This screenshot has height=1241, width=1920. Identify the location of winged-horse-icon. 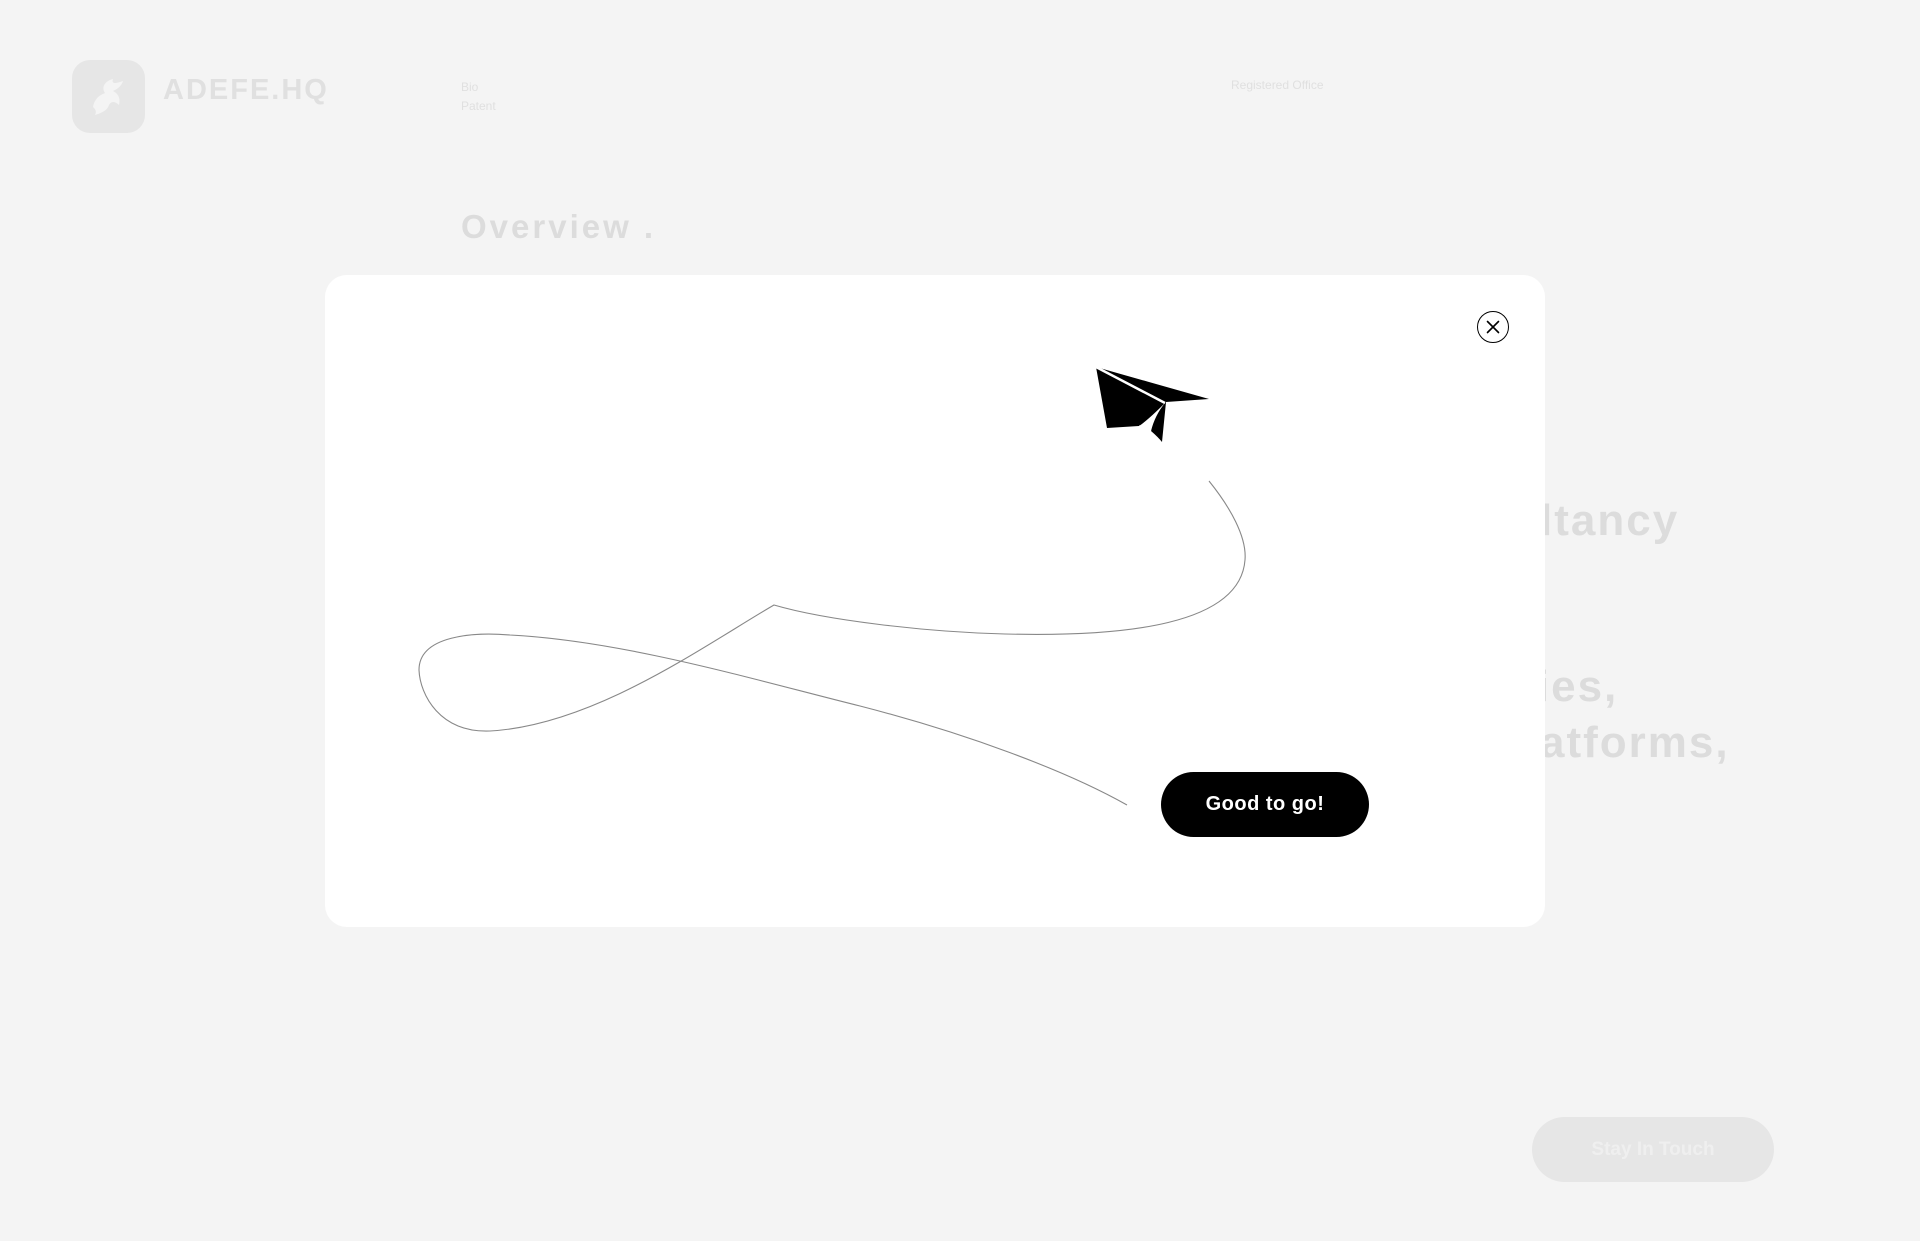
(107, 96).